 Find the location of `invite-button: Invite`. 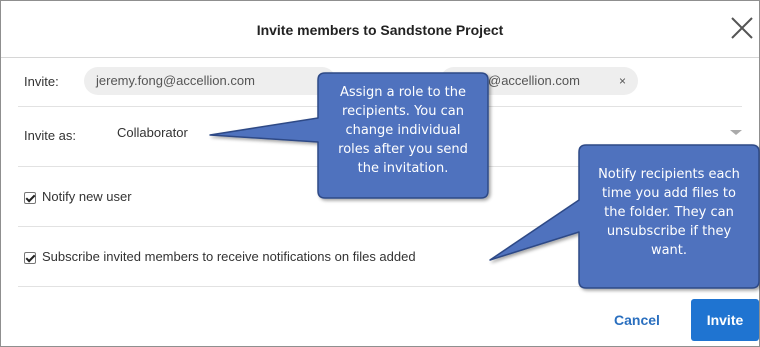

invite-button: Invite is located at coordinates (725, 320).